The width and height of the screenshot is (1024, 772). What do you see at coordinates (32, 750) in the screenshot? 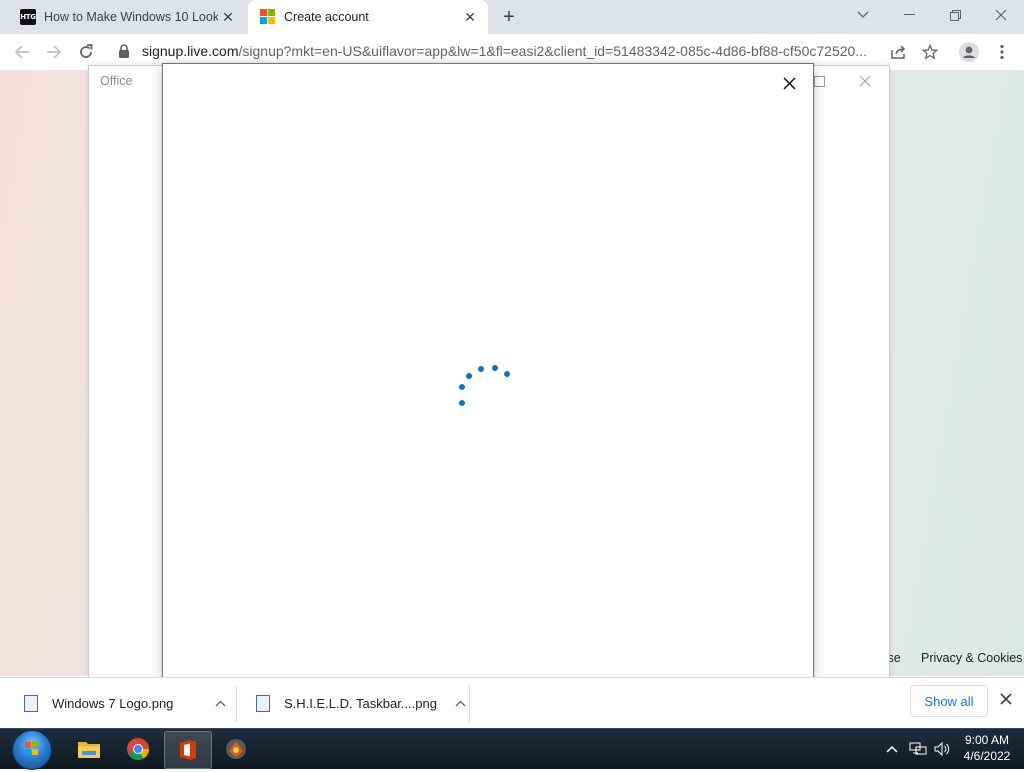
I see `start-orb-icon` at bounding box center [32, 750].